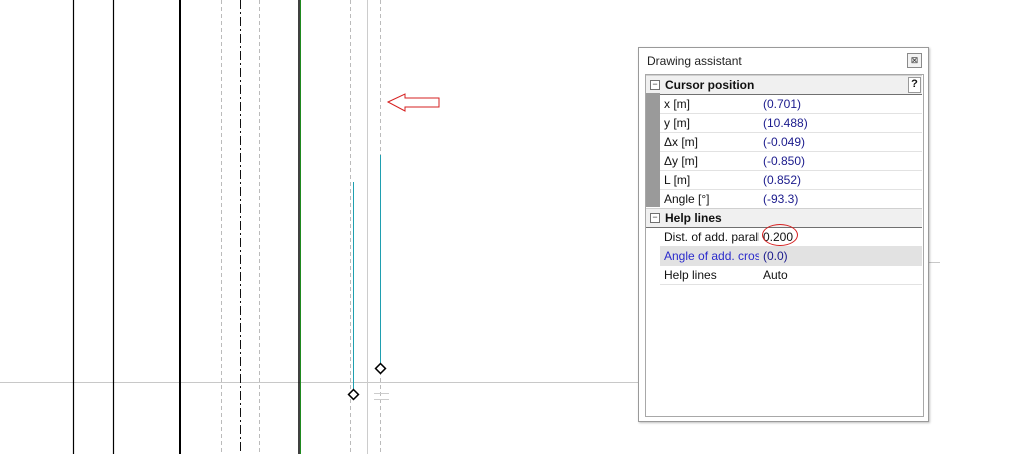 The image size is (1025, 454). Describe the element at coordinates (693, 218) in the screenshot. I see `section-title: Help lines` at that location.